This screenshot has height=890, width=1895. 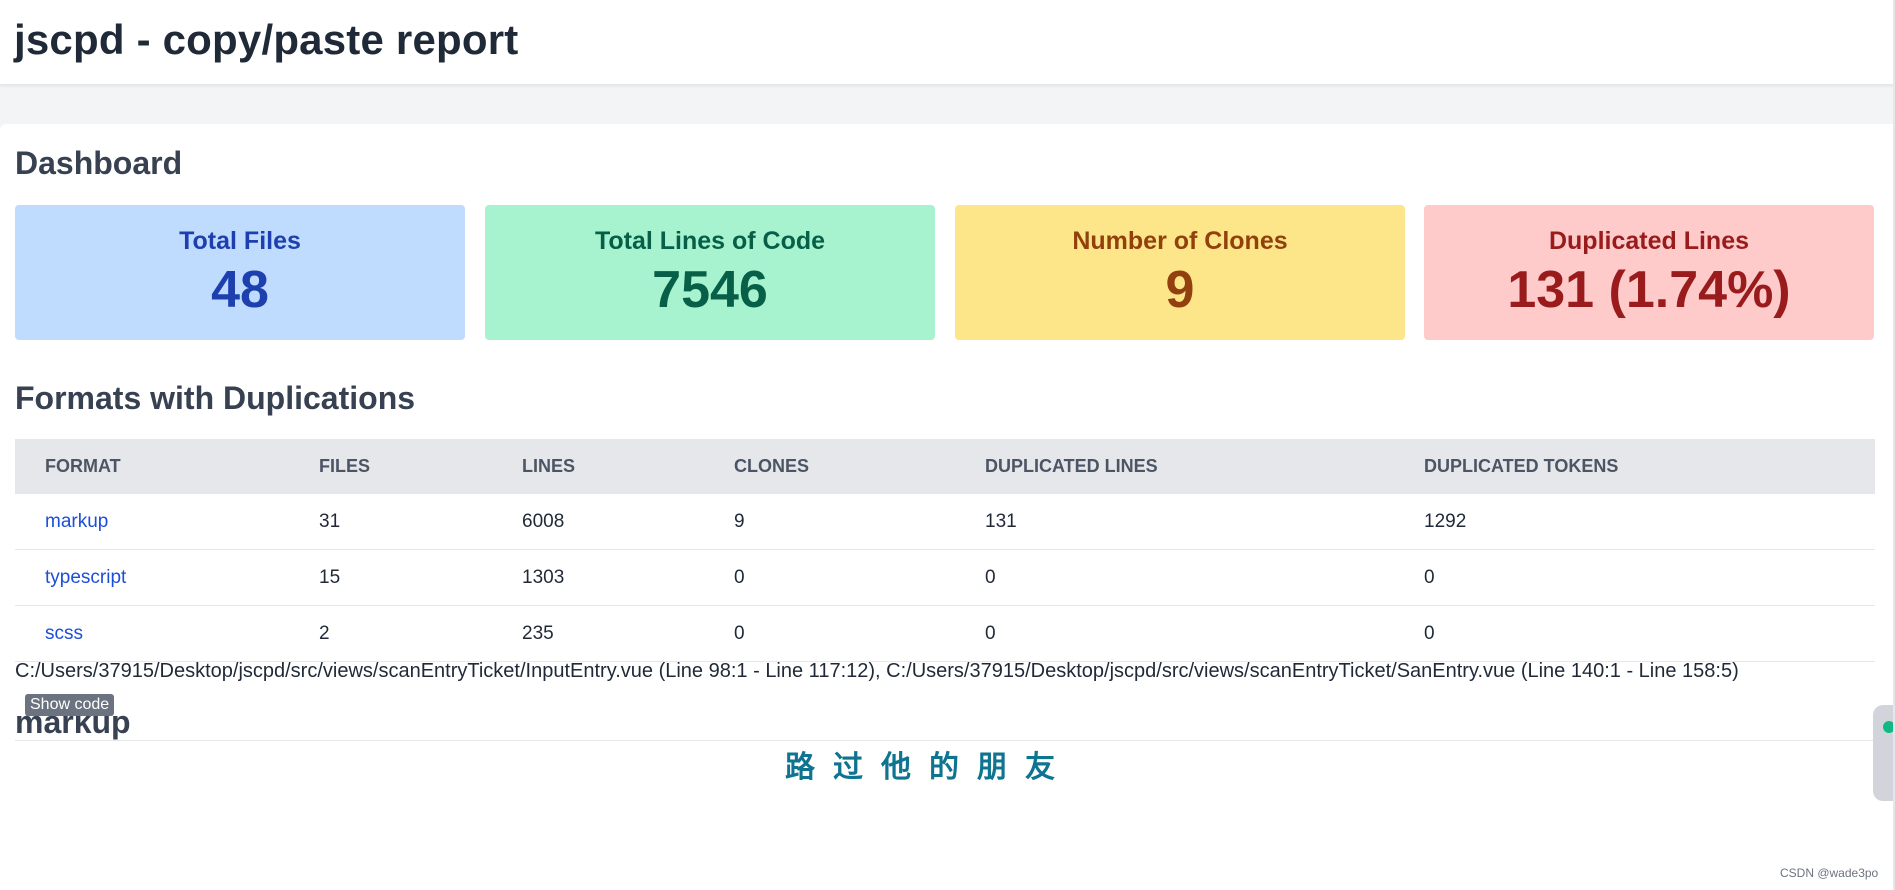 I want to click on duplicated-lines-card: Duplicated Lines 131 (1.74%), so click(x=1649, y=272).